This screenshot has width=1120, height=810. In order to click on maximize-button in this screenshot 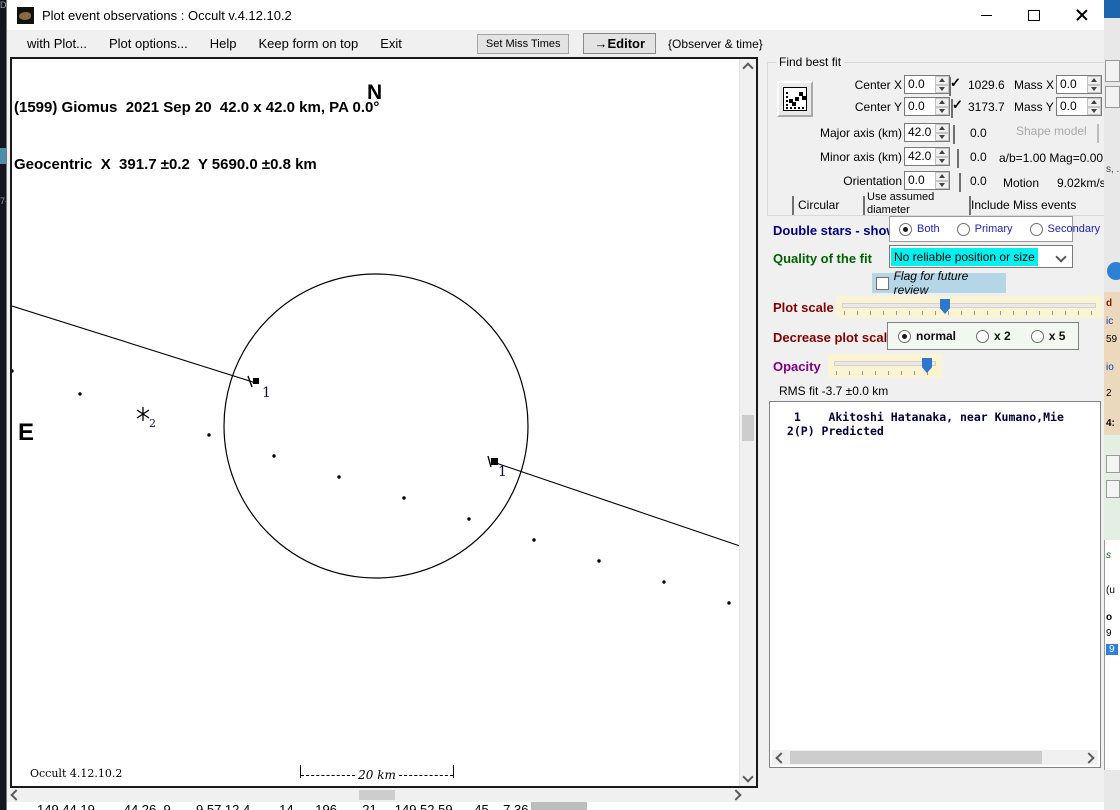, I will do `click(1034, 15)`.